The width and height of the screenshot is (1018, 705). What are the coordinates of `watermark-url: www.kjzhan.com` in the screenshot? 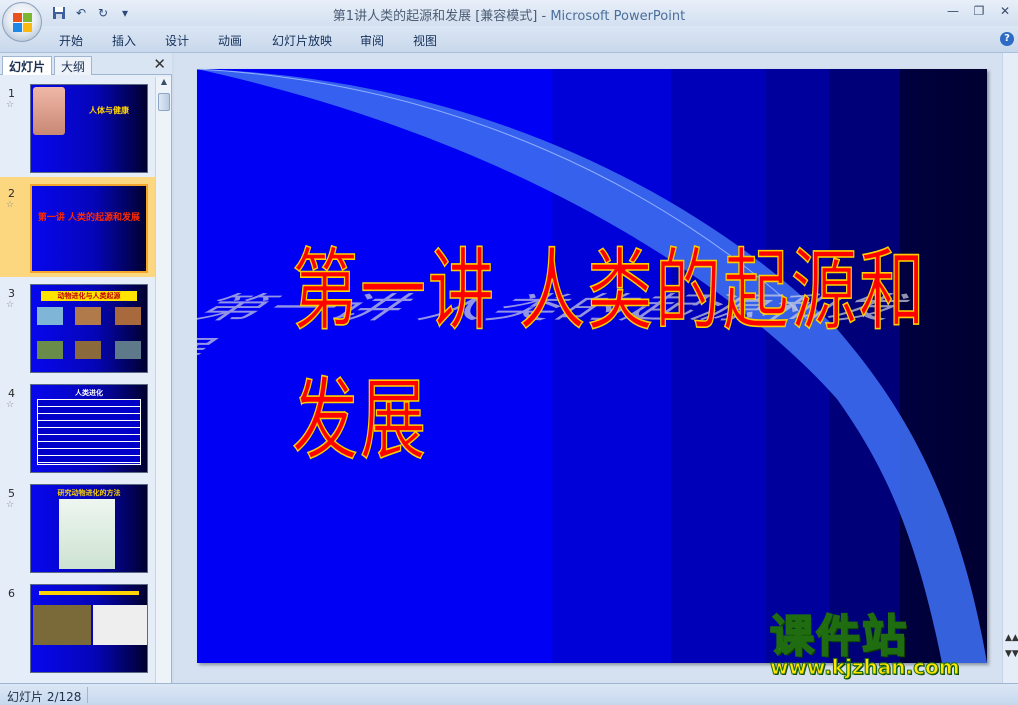 It's located at (865, 667).